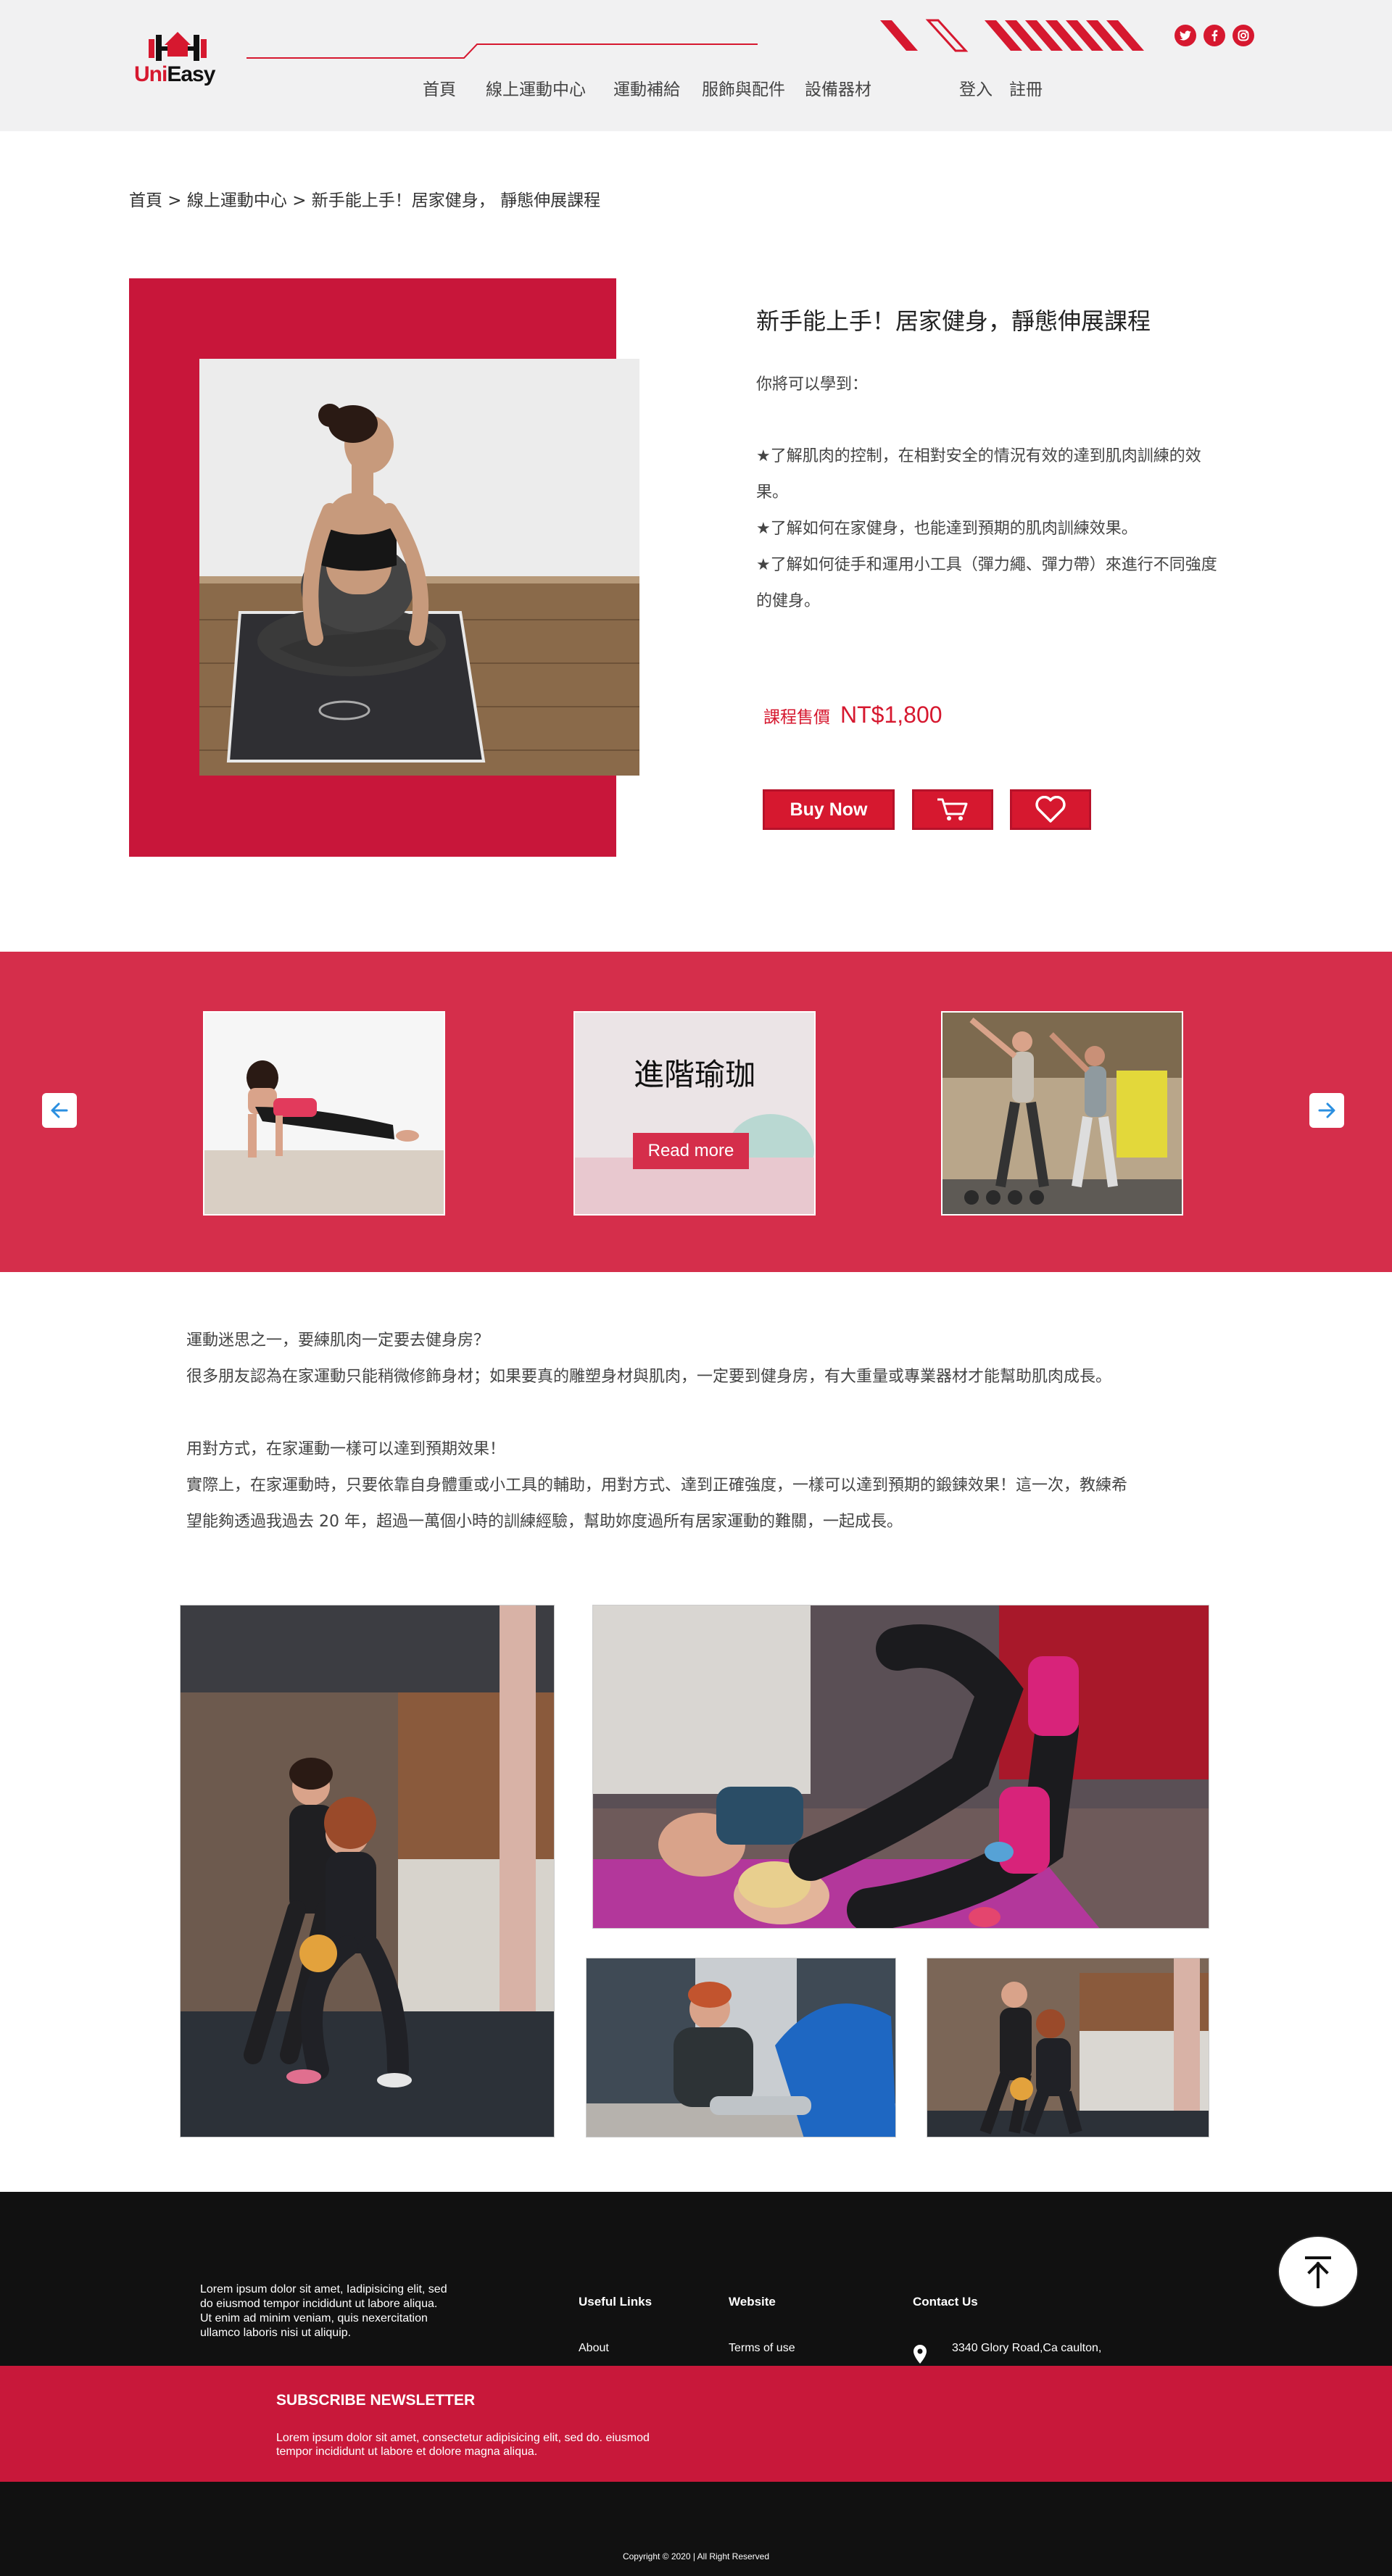  I want to click on register-link: 註冊, so click(1026, 87).